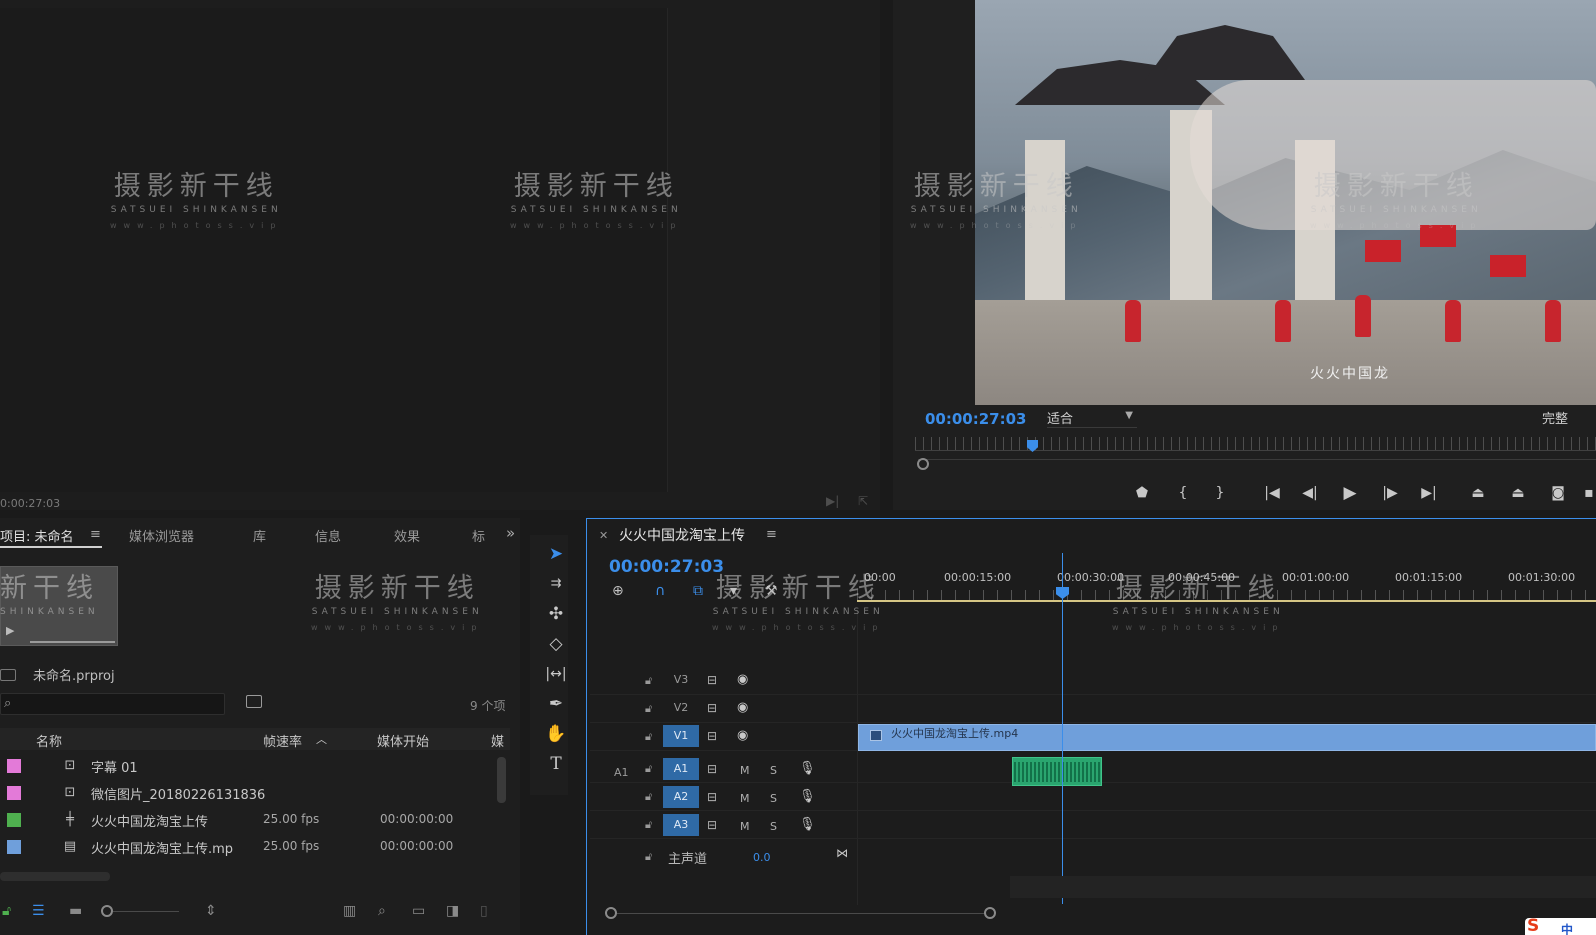  I want to click on track-target-a1: A1, so click(681, 769).